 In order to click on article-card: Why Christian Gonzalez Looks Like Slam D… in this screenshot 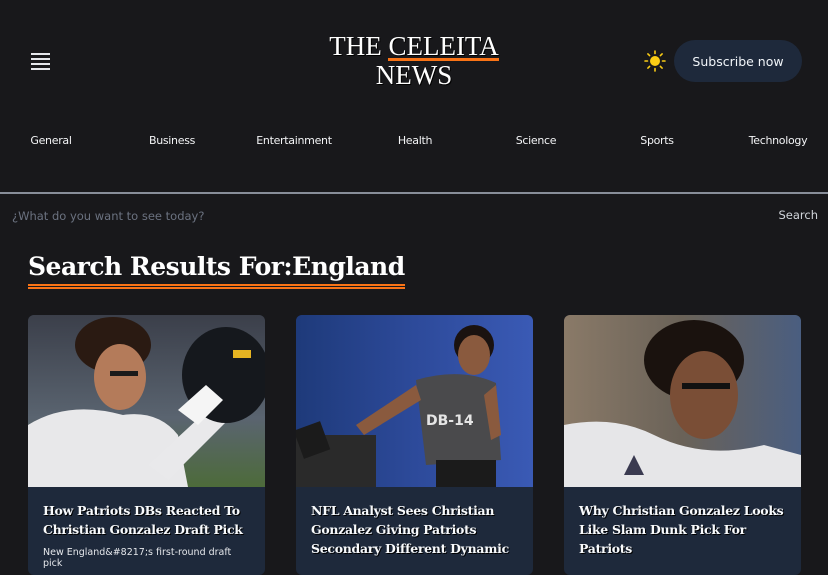, I will do `click(682, 445)`.